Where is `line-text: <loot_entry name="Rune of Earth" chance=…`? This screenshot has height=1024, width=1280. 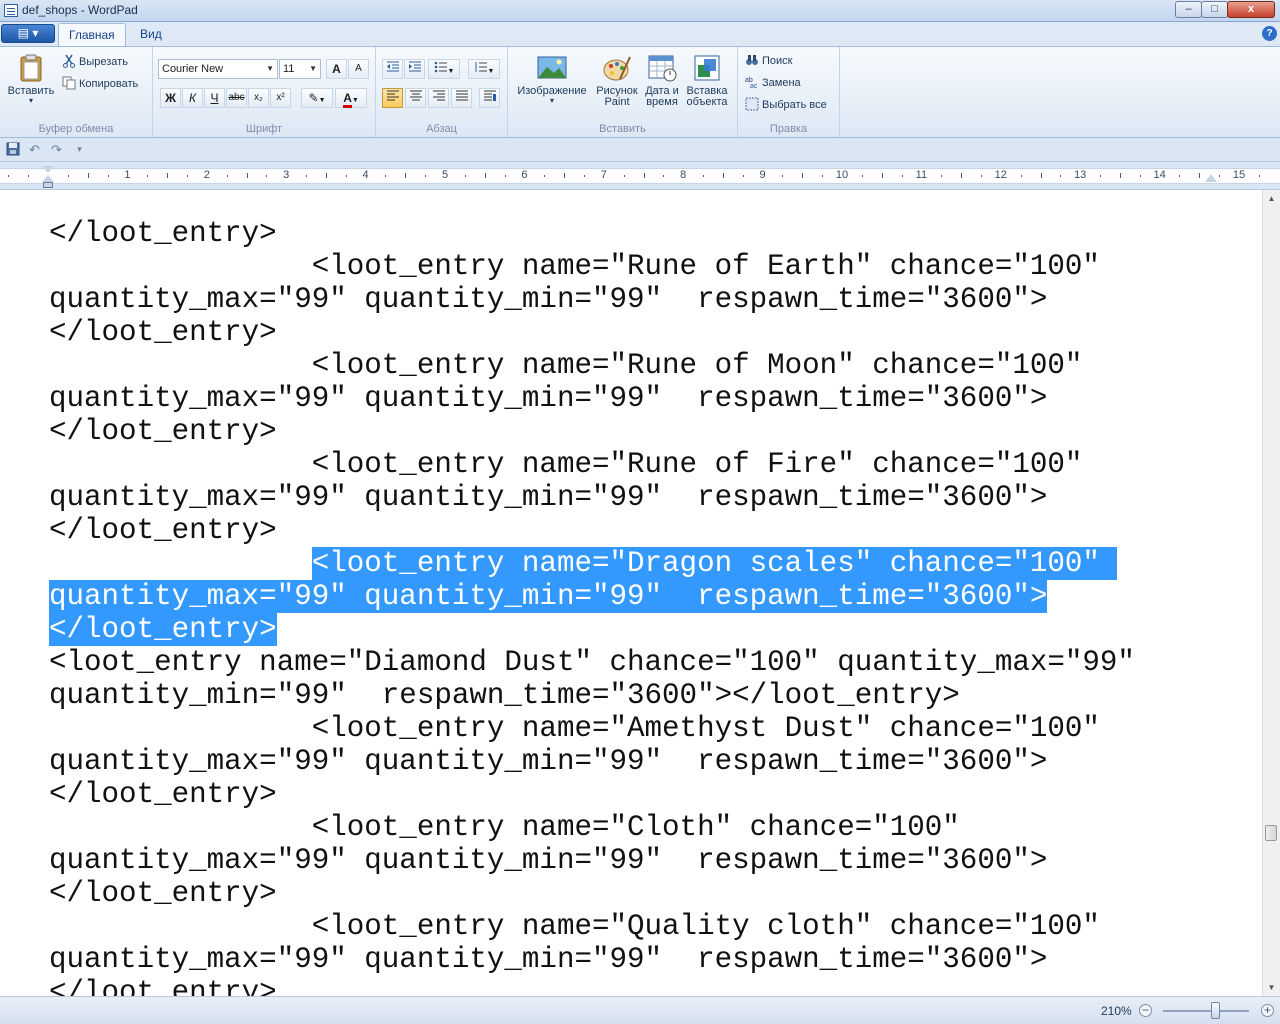 line-text: <loot_entry name="Rune of Earth" chance=… is located at coordinates (574, 266).